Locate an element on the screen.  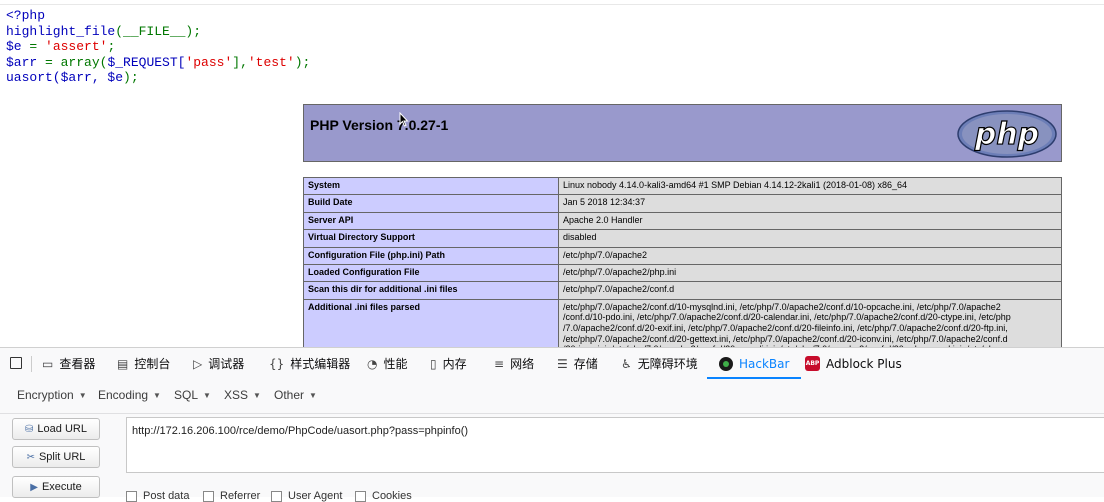
tab-label: 调试器 is located at coordinates (226, 364).